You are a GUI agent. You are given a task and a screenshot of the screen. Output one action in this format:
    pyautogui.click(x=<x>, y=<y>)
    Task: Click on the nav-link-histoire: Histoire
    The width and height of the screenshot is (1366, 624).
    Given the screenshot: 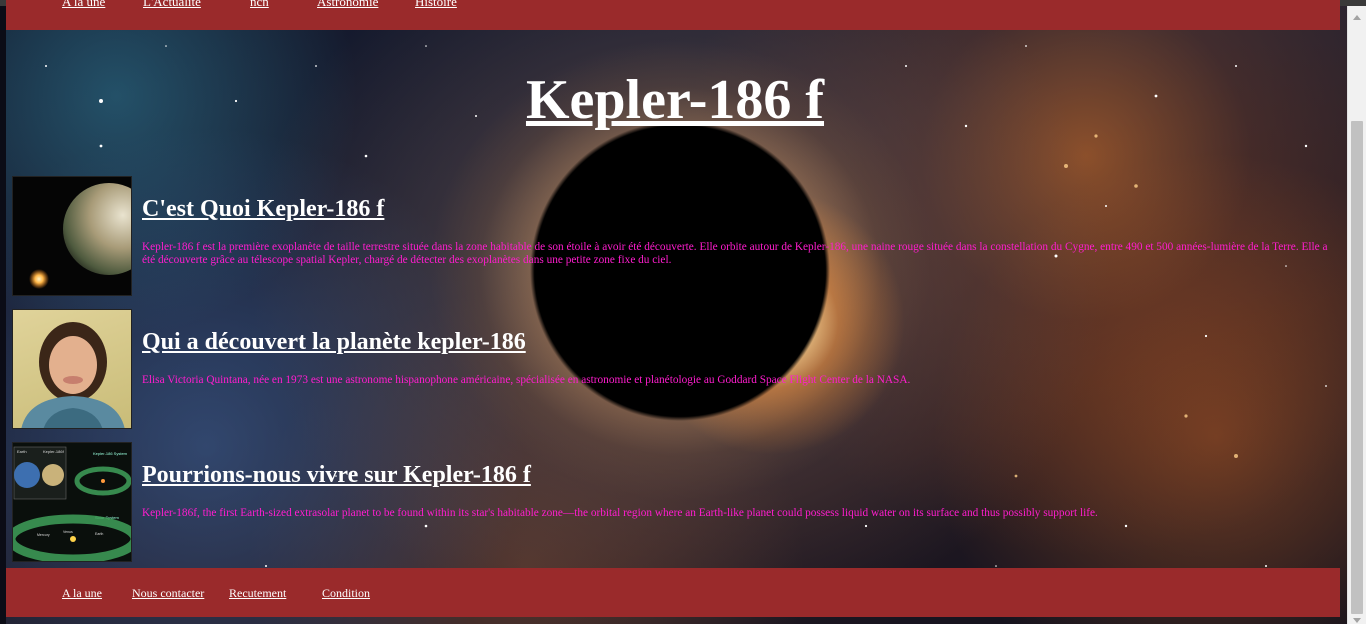 What is the action you would take?
    pyautogui.click(x=436, y=5)
    